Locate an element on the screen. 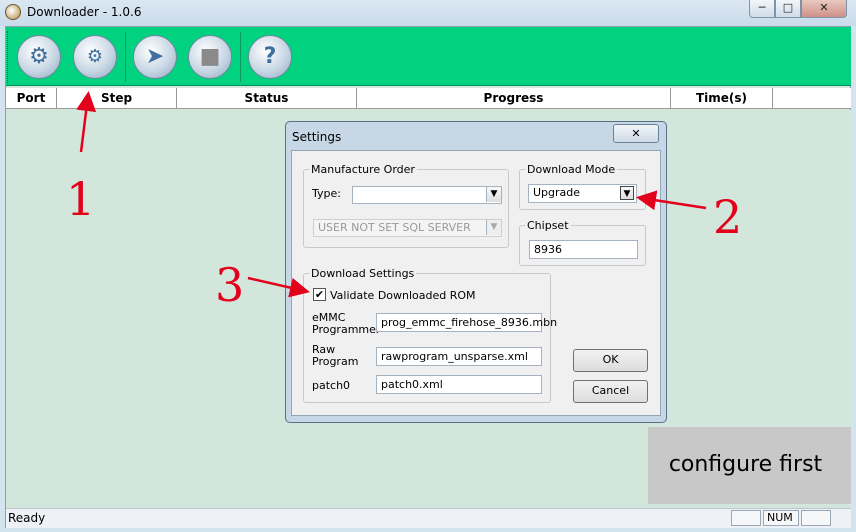  annotation-number-2: 2 is located at coordinates (728, 217).